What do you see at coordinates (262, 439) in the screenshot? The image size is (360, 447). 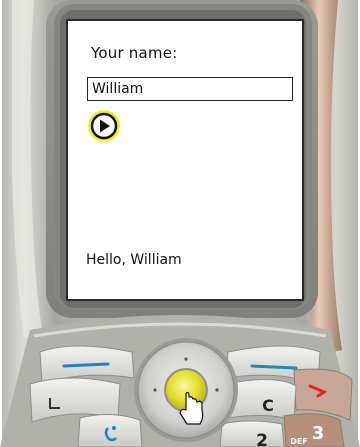 I see `key-2-label: 2` at bounding box center [262, 439].